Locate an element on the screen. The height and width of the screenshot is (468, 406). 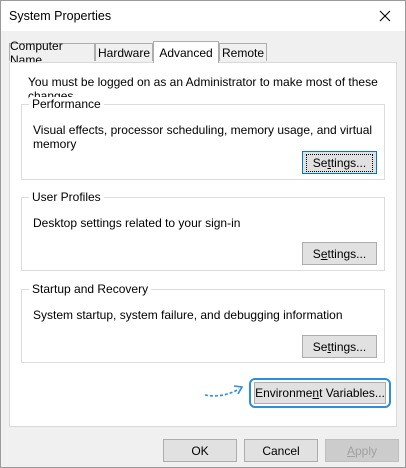
tab-remote: Remote is located at coordinates (243, 52).